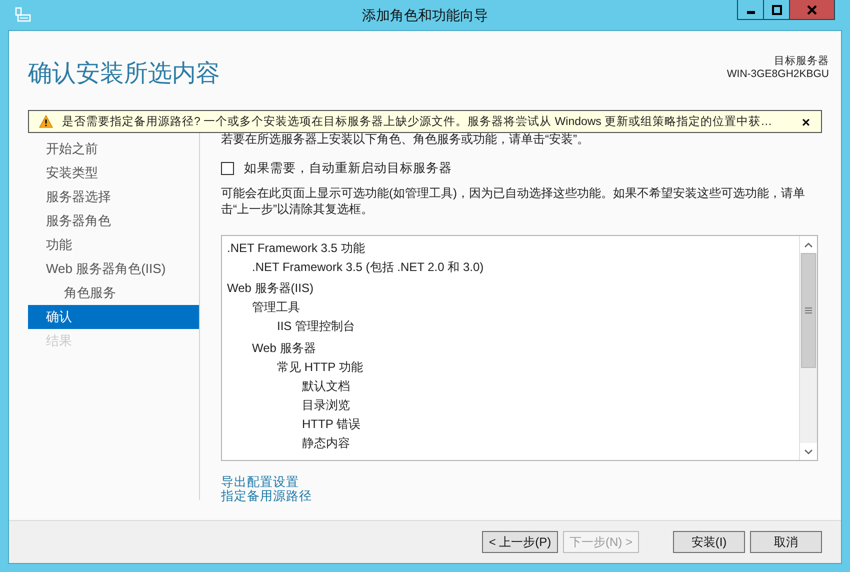 This screenshot has height=572, width=850. What do you see at coordinates (46, 121) in the screenshot?
I see `warning-icon` at bounding box center [46, 121].